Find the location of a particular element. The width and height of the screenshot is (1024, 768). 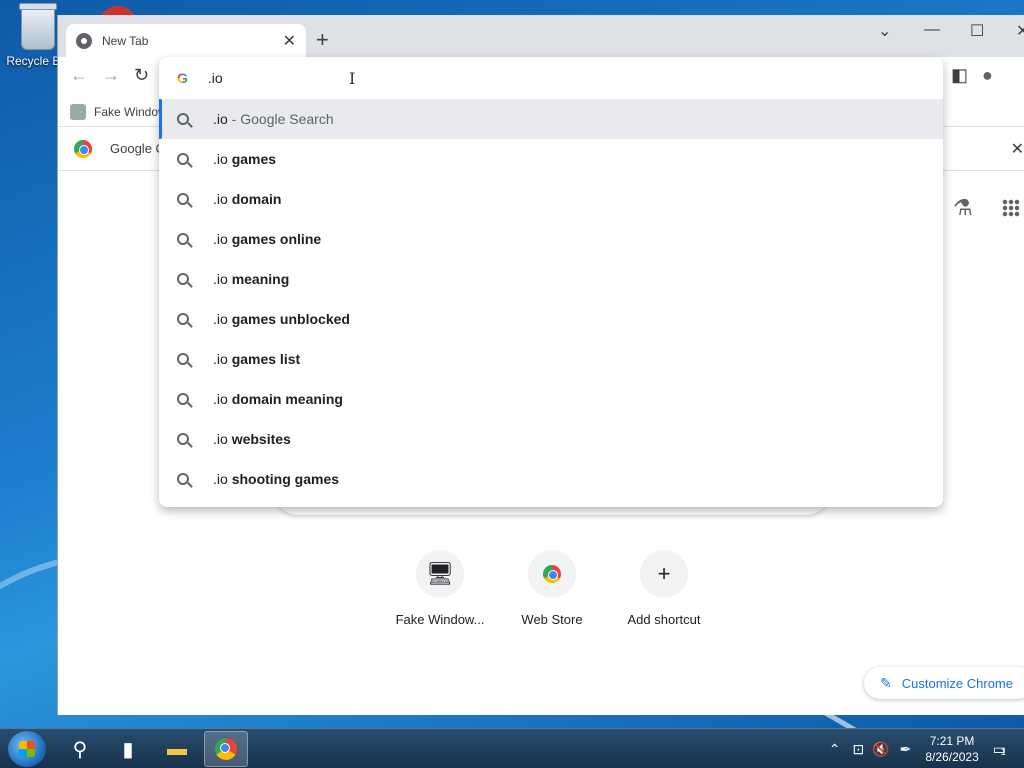

suggestion-completion: meaning is located at coordinates (260, 279).